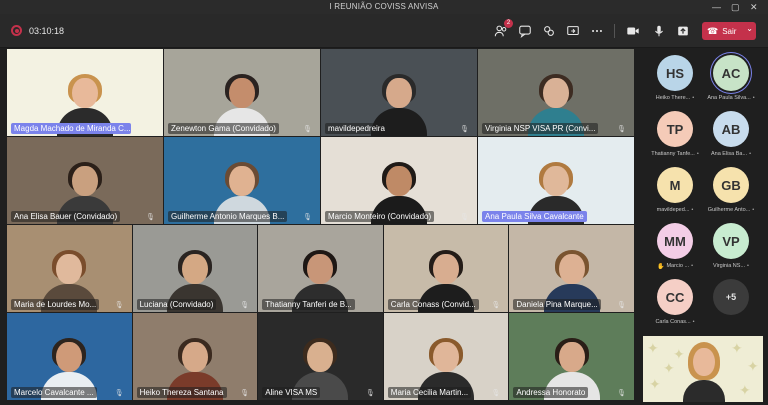  Describe the element at coordinates (446, 356) in the screenshot. I see `participant-video-tile: Maria Cecilia Martin... 🎙` at that location.